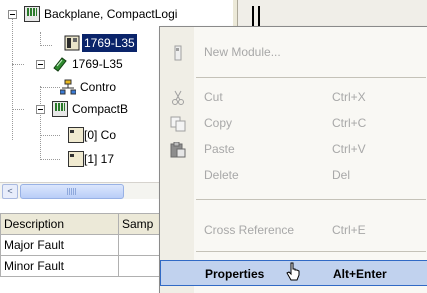 This screenshot has width=427, height=293. I want to click on tree-item-label: Backplane, CompactLogi, so click(111, 14).